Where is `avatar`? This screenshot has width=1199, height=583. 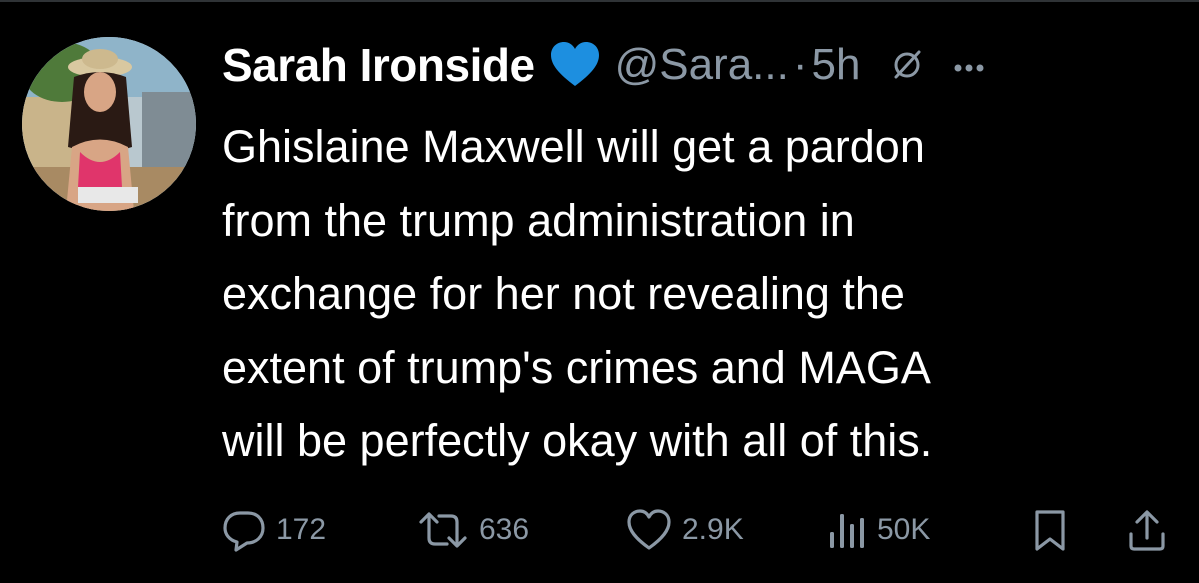 avatar is located at coordinates (109, 124).